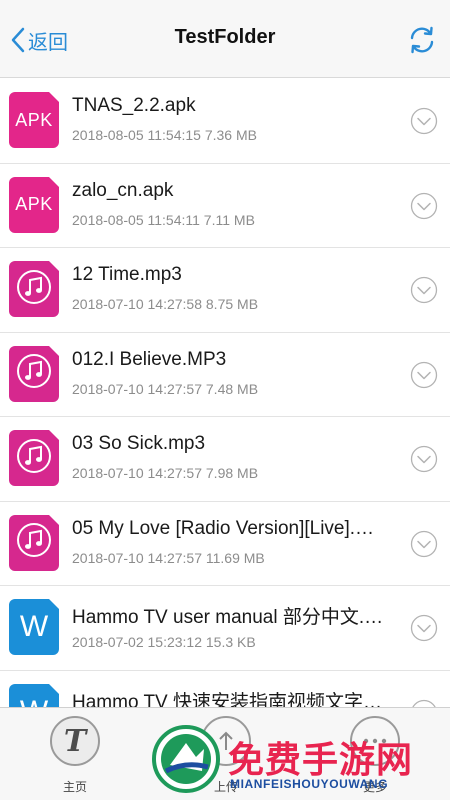 The width and height of the screenshot is (450, 800). I want to click on home-icon: T, so click(75, 741).